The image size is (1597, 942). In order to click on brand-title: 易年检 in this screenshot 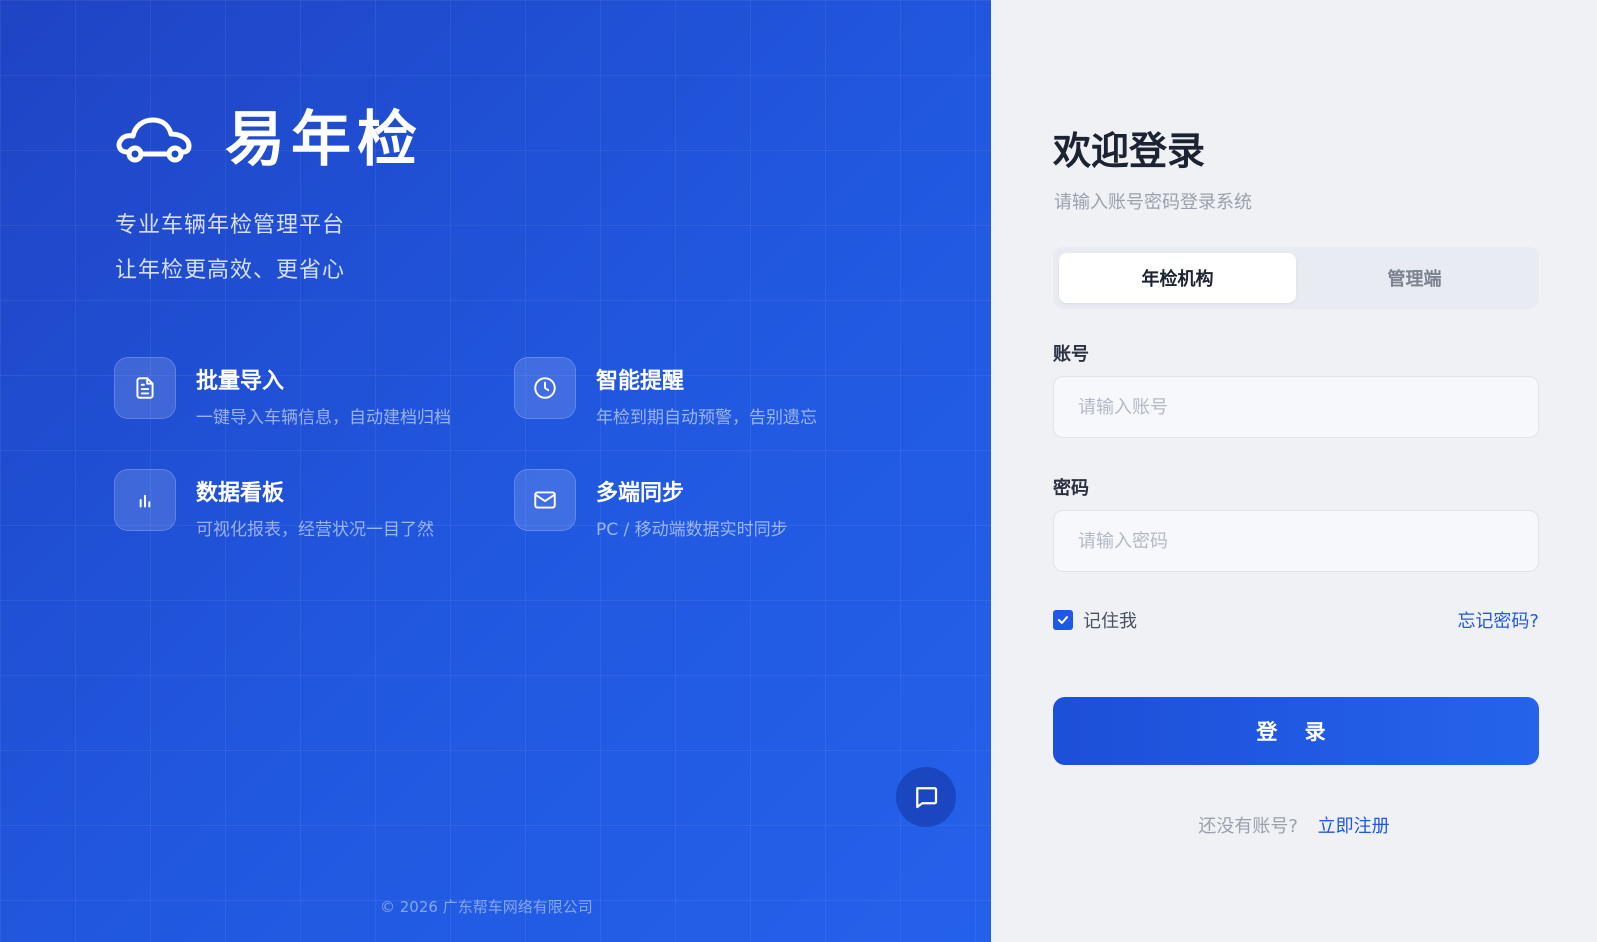, I will do `click(324, 140)`.